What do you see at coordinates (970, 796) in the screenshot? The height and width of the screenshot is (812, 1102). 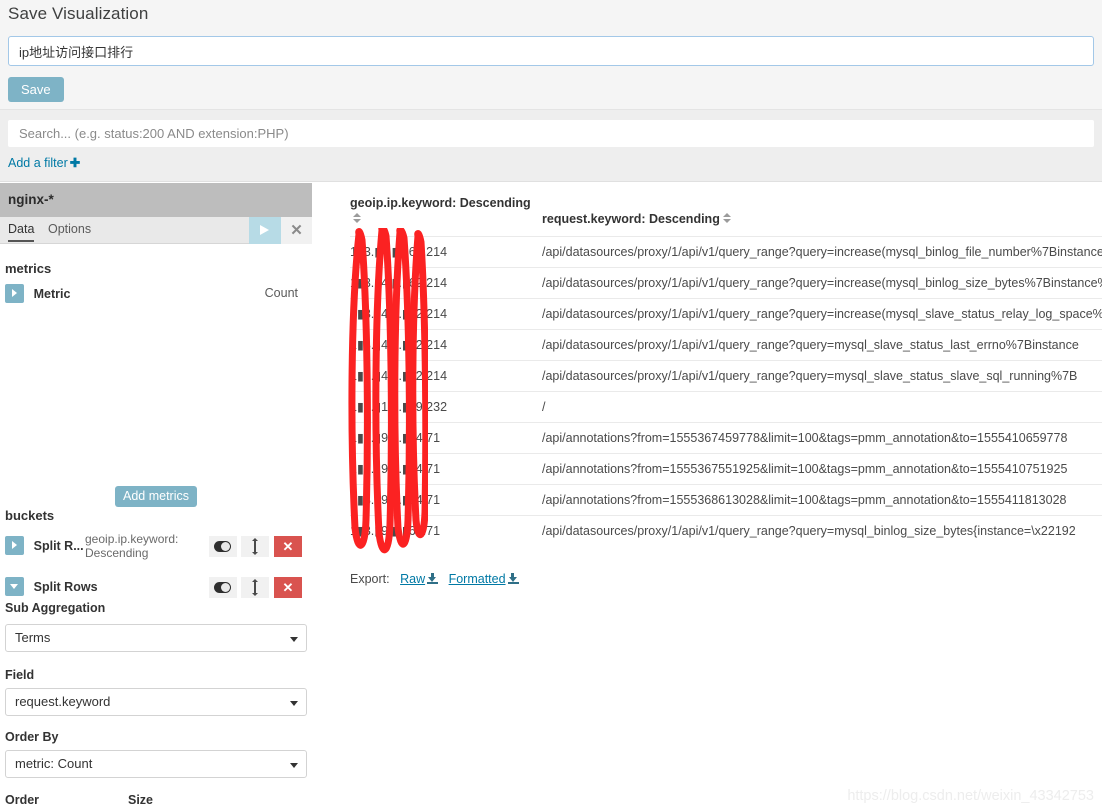 I see `watermark: https://blog.csdn.net/weixin_43342753` at bounding box center [970, 796].